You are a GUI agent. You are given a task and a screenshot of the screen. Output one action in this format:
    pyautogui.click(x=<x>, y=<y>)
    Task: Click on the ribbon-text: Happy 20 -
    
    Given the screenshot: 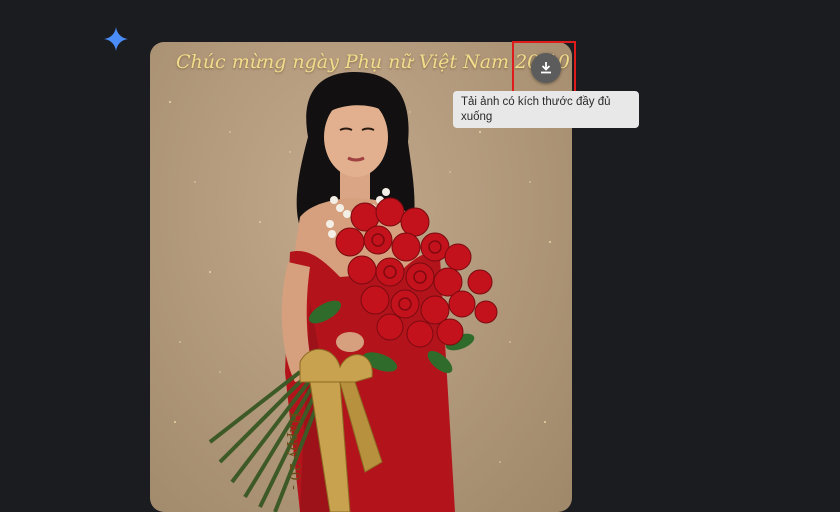 What is the action you would take?
    pyautogui.click(x=294, y=451)
    